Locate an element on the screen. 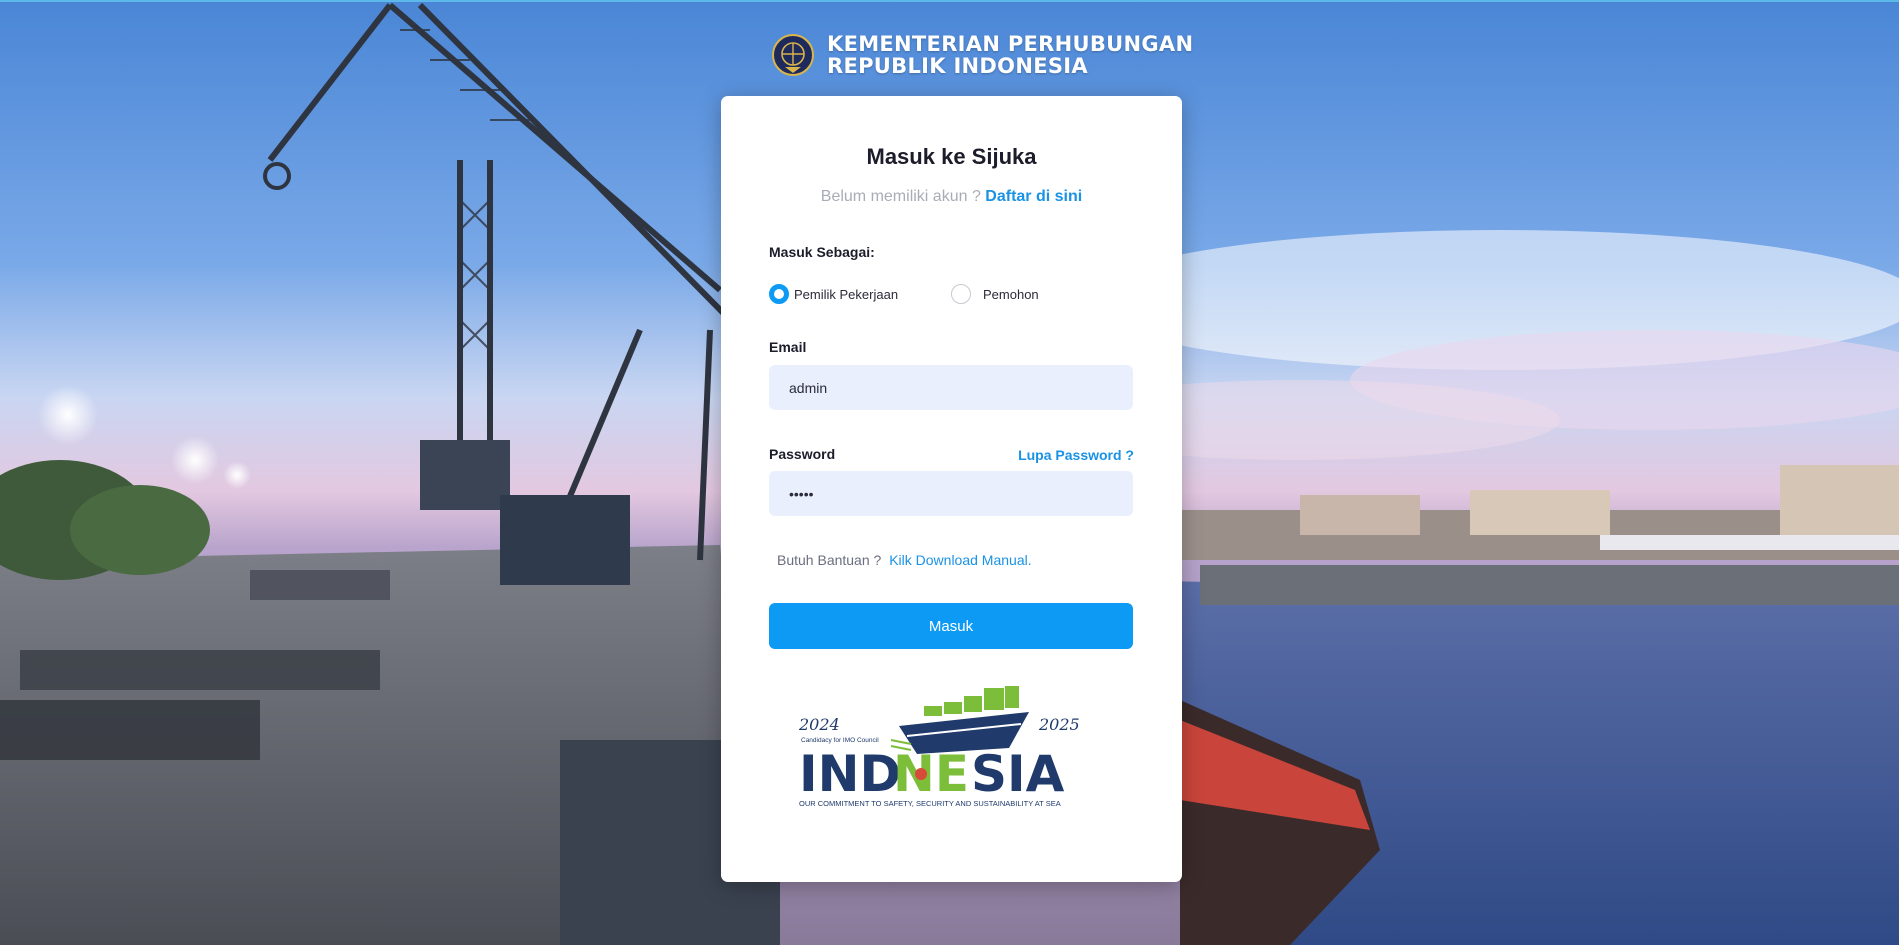 The width and height of the screenshot is (1899, 945). help-line: Butuh Bantuan ? Kilk Download Manual. is located at coordinates (904, 560).